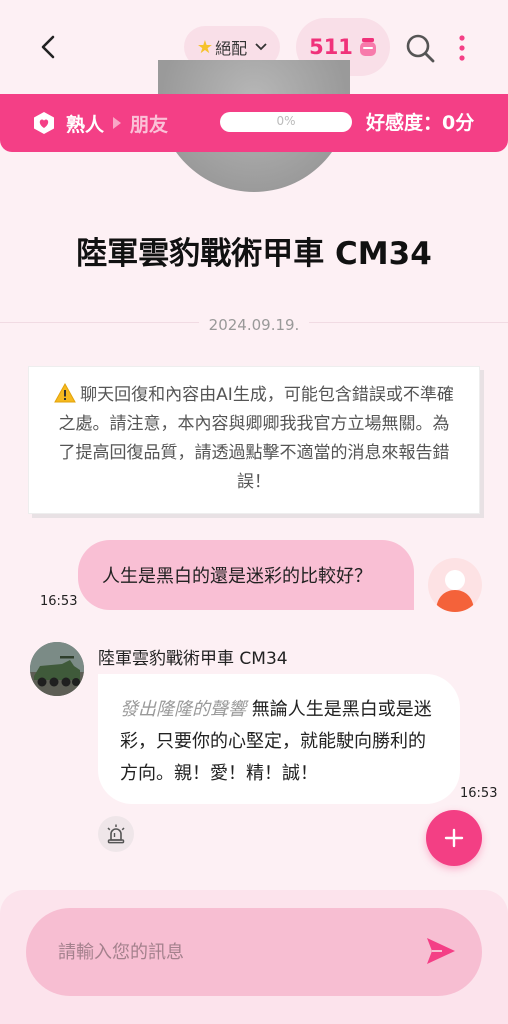  What do you see at coordinates (44, 123) in the screenshot?
I see `heart-shield-icon` at bounding box center [44, 123].